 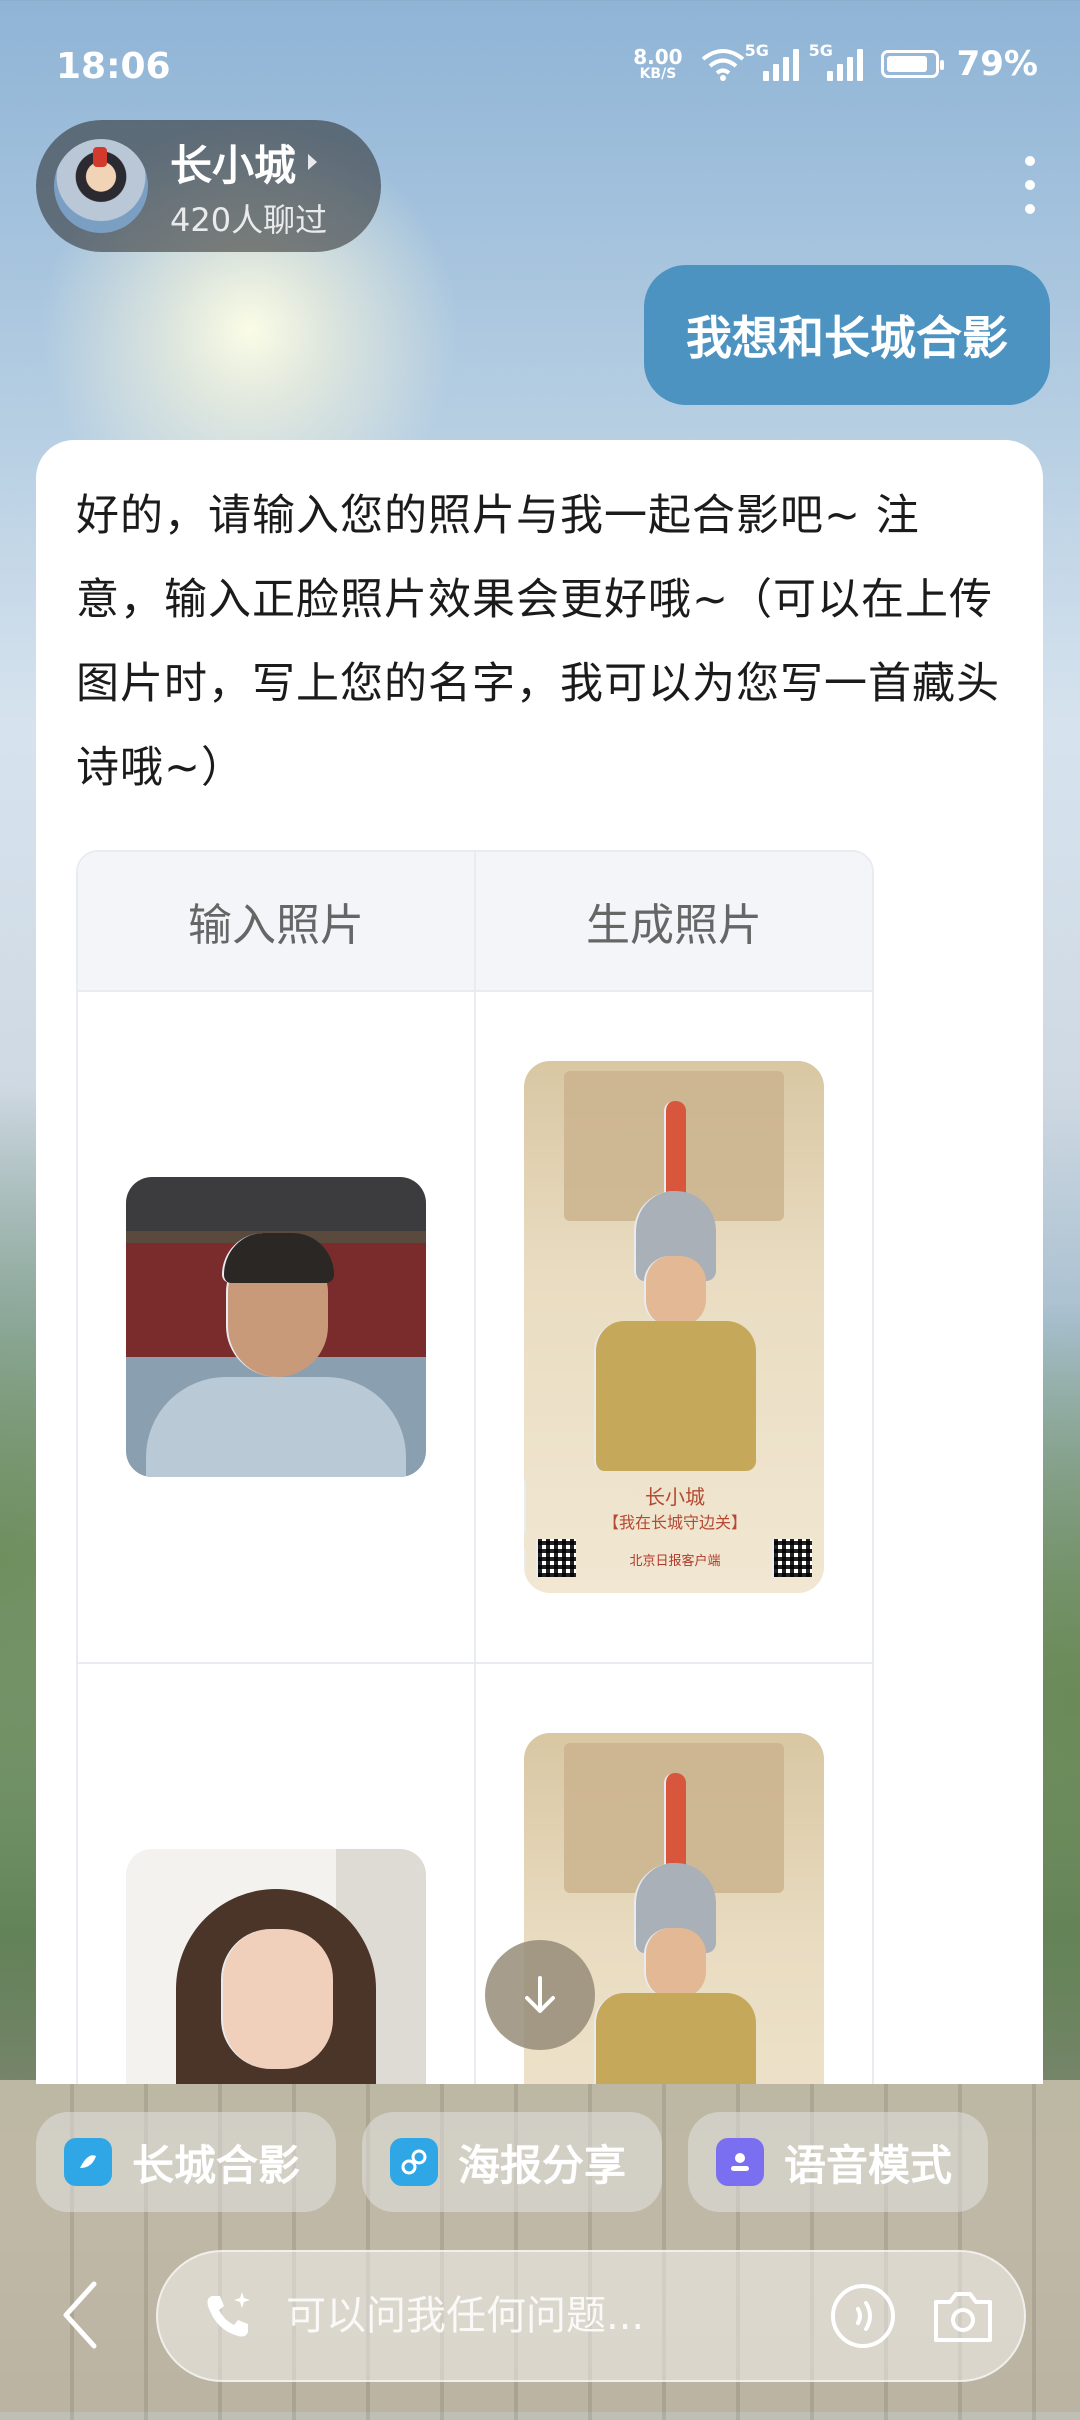 I want to click on network-speed: 8.00 KB/S, so click(x=657, y=64).